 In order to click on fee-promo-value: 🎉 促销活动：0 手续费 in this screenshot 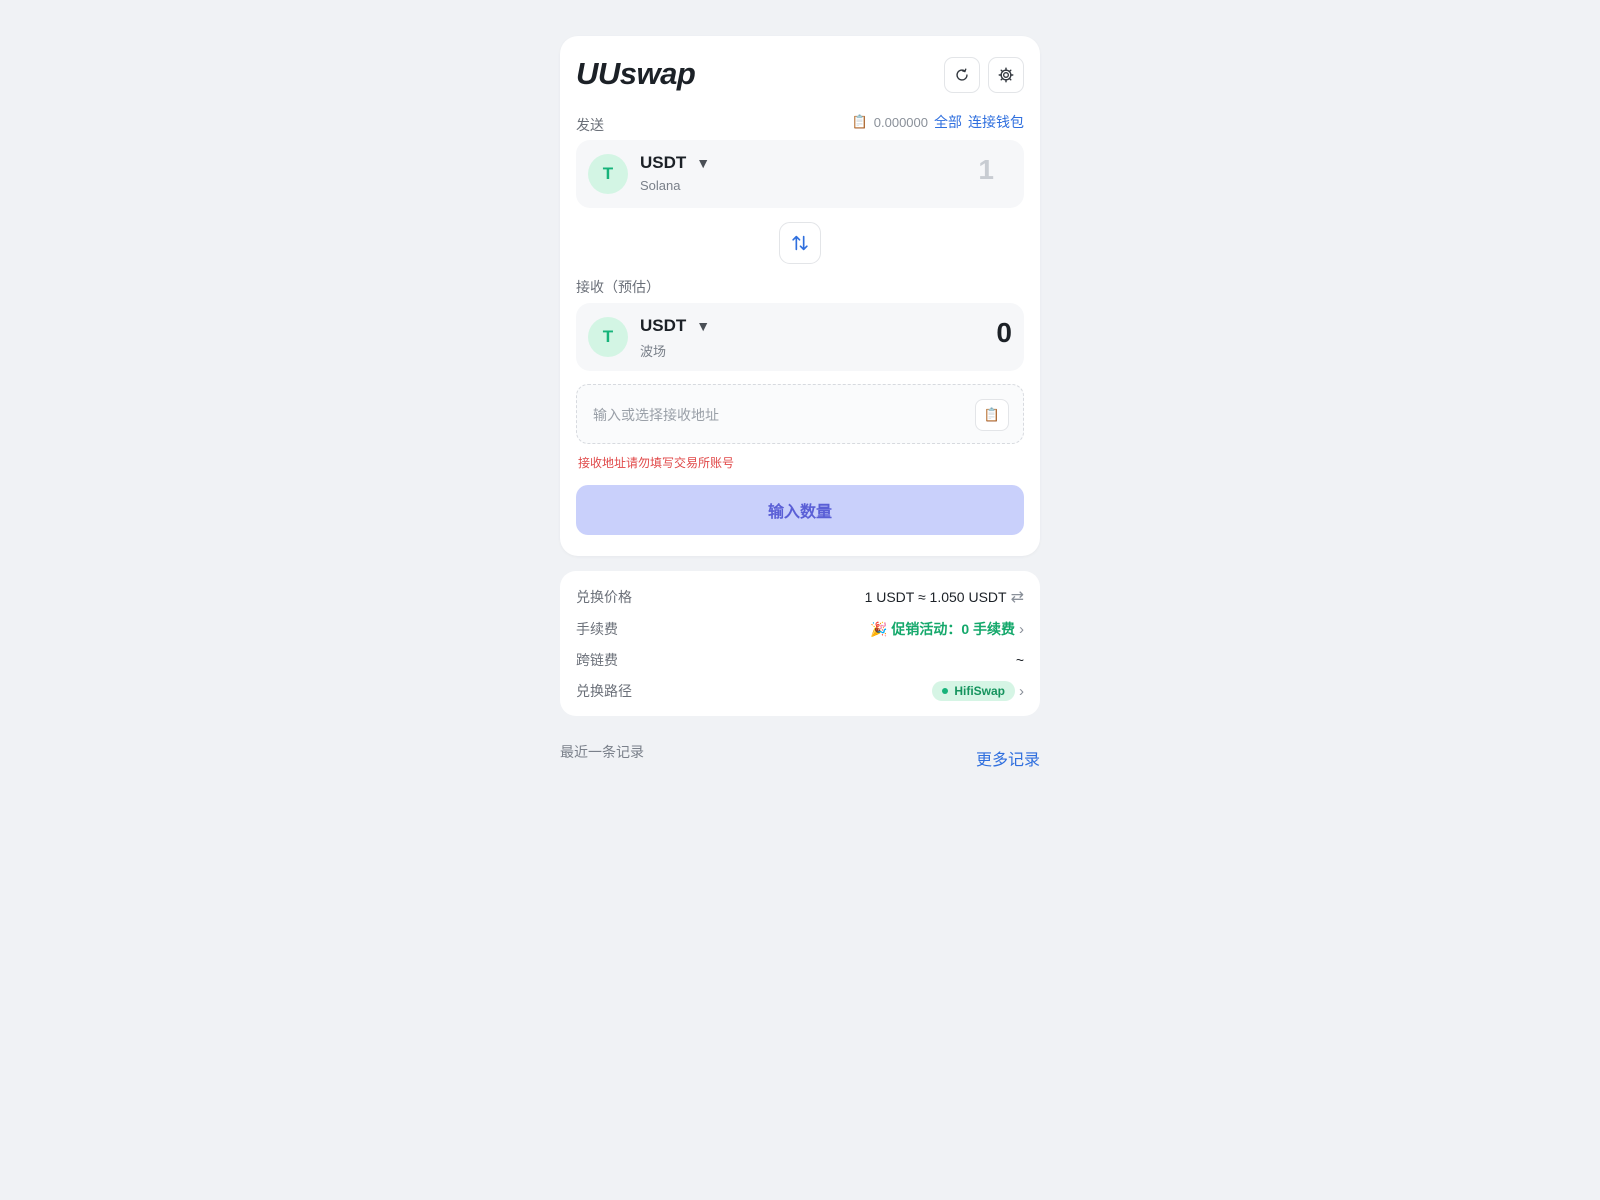, I will do `click(942, 629)`.